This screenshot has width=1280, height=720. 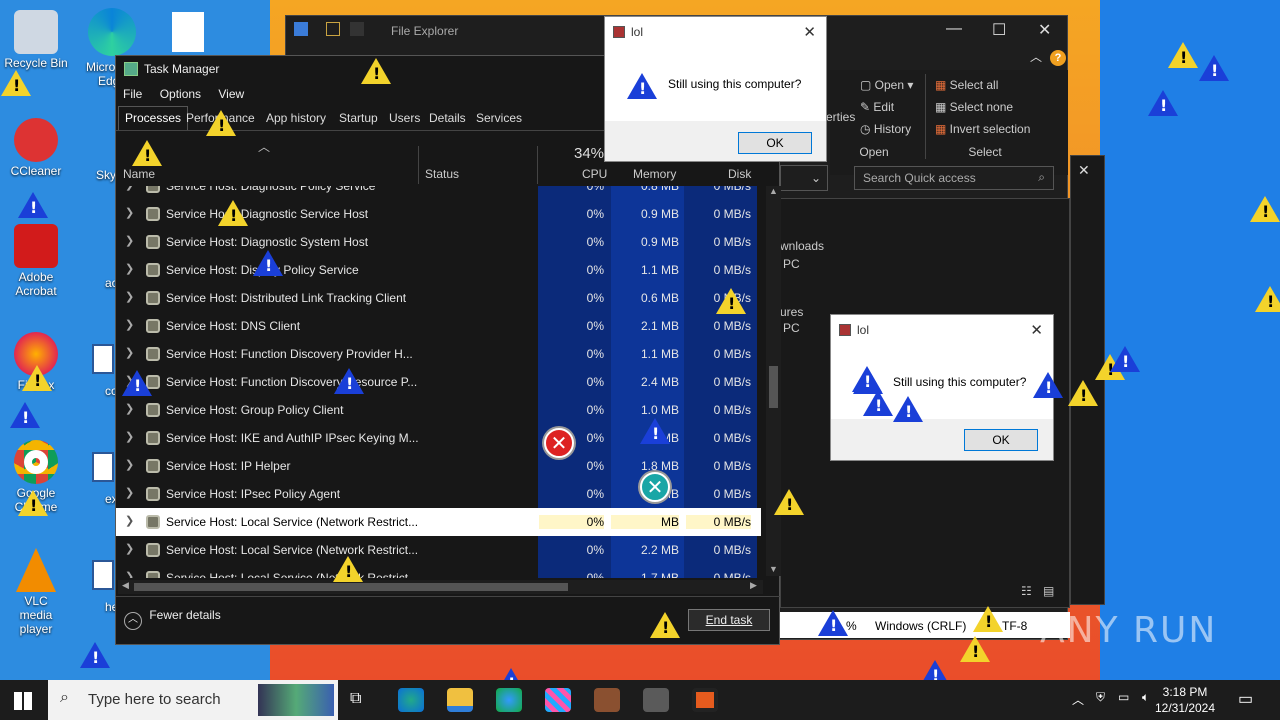 I want to click on new-folder-icon, so click(x=357, y=29).